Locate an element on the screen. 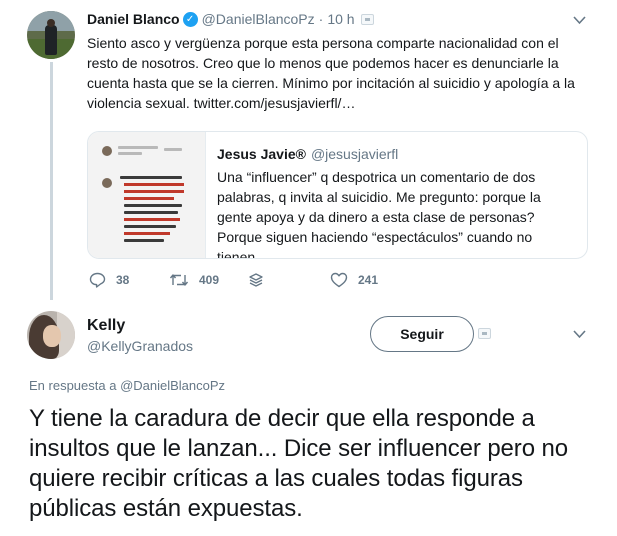 This screenshot has width=617, height=536. tweet-actions-bar: 38 409 241 is located at coordinates (287, 280).